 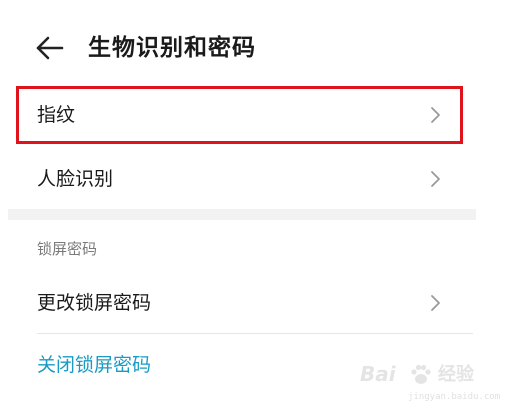 What do you see at coordinates (94, 303) in the screenshot?
I see `change-lock-password-label: 更改锁屏密码` at bounding box center [94, 303].